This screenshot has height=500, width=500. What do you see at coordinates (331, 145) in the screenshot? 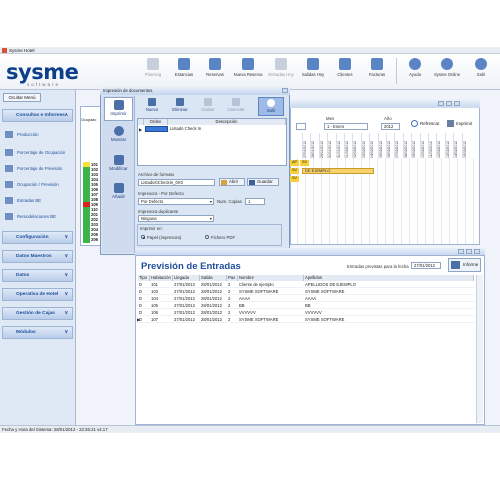
I see `date-column-header: 30/01/2012` at bounding box center [331, 145].